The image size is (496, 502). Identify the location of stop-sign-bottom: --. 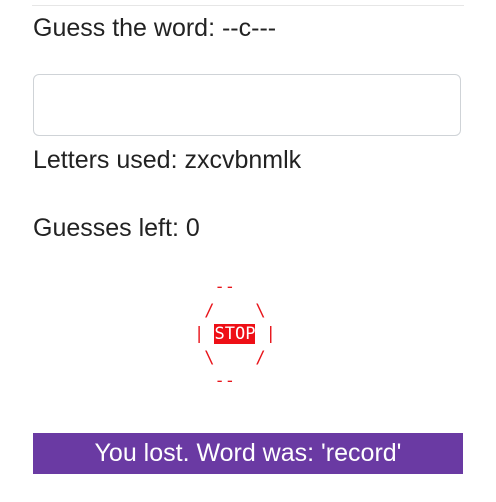
(214, 381).